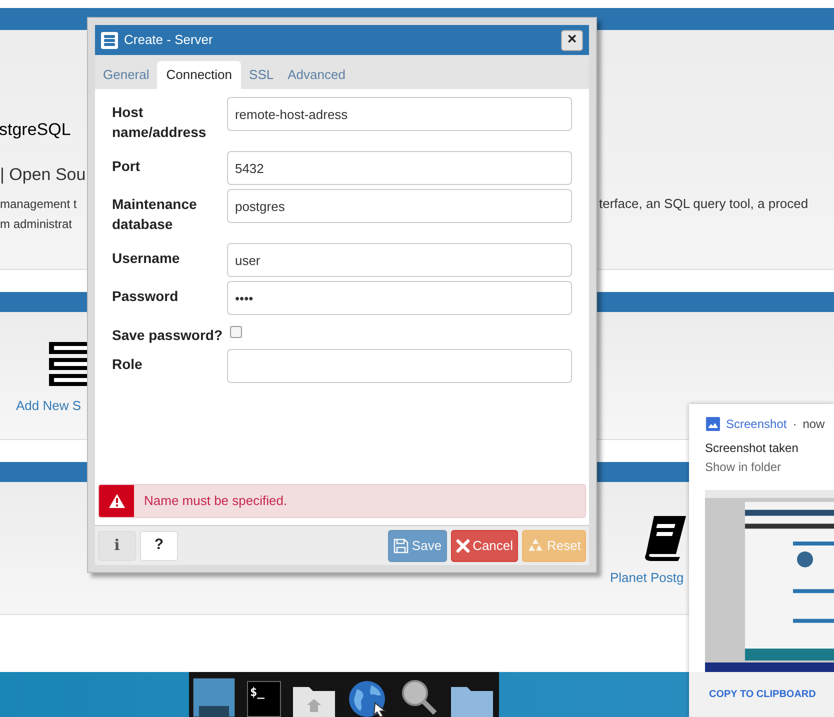 Image resolution: width=834 pixels, height=717 pixels. I want to click on close-button: ×, so click(572, 40).